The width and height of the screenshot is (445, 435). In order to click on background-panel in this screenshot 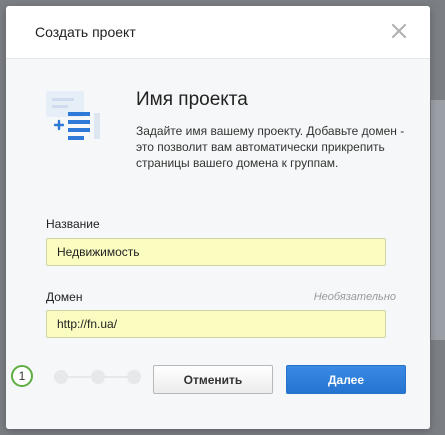, I will do `click(438, 220)`.